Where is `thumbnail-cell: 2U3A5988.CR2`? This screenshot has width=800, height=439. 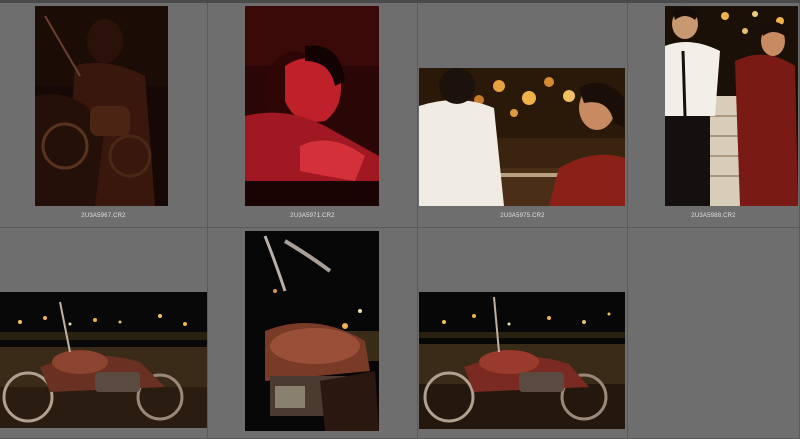
thumbnail-cell: 2U3A5988.CR2 is located at coordinates (714, 115).